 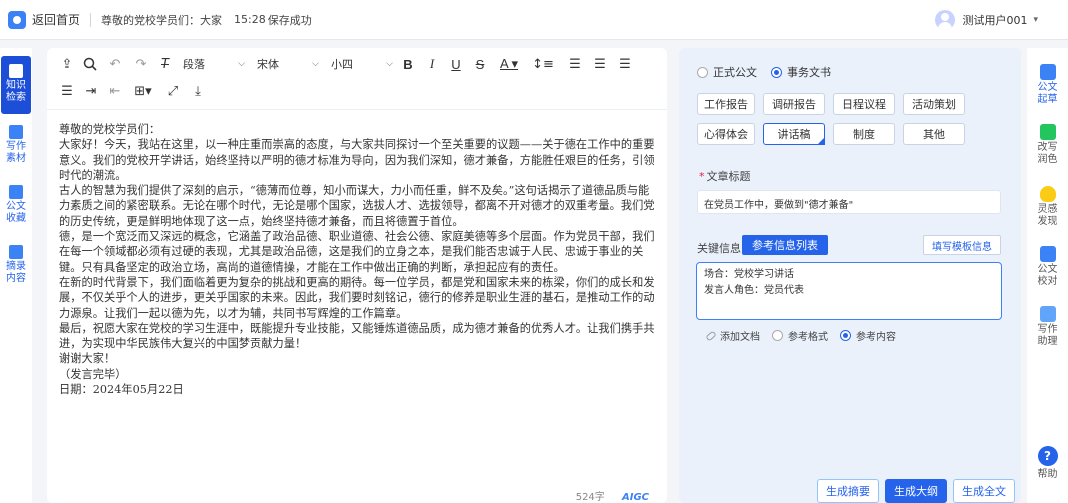 I want to click on add-document-button: 添加文档, so click(x=732, y=335).